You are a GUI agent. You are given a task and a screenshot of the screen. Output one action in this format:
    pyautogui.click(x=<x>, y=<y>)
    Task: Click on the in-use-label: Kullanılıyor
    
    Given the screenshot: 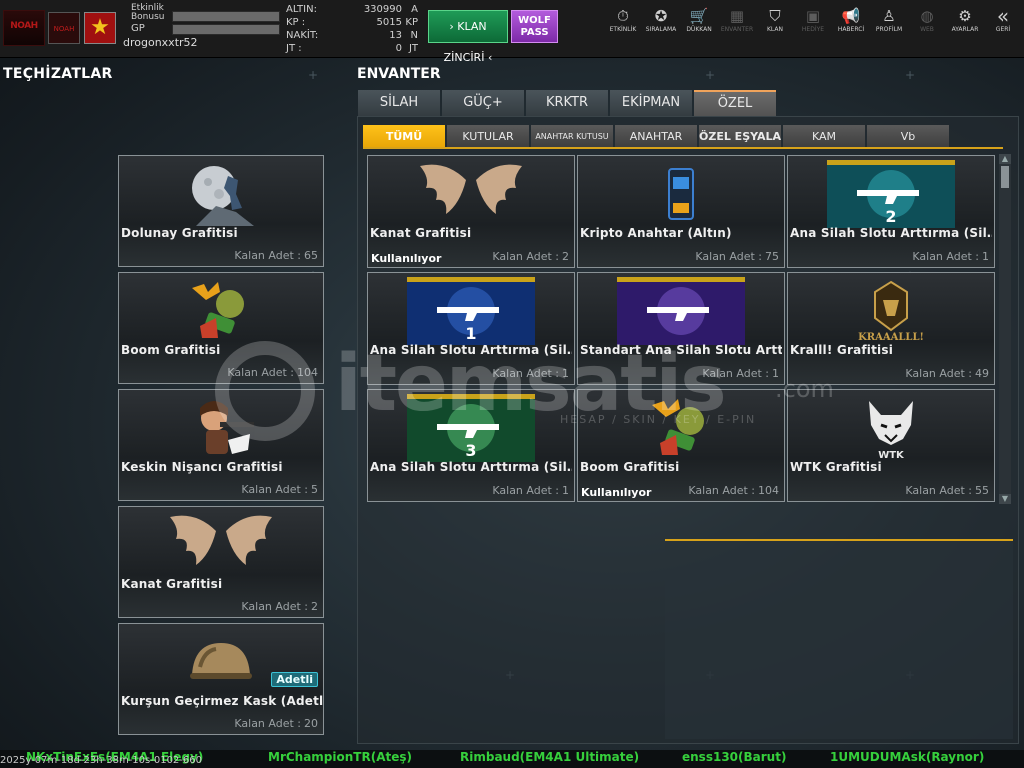 What is the action you would take?
    pyautogui.click(x=406, y=258)
    